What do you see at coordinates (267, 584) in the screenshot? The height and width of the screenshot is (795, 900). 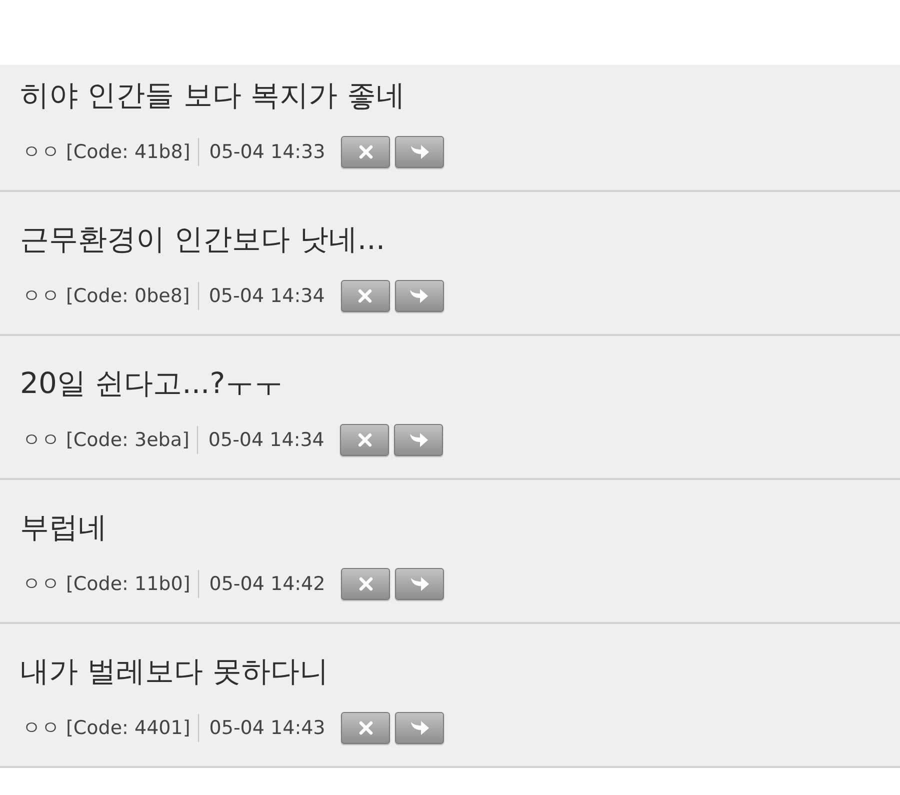 I see `timestamp: 05-04 14:42` at bounding box center [267, 584].